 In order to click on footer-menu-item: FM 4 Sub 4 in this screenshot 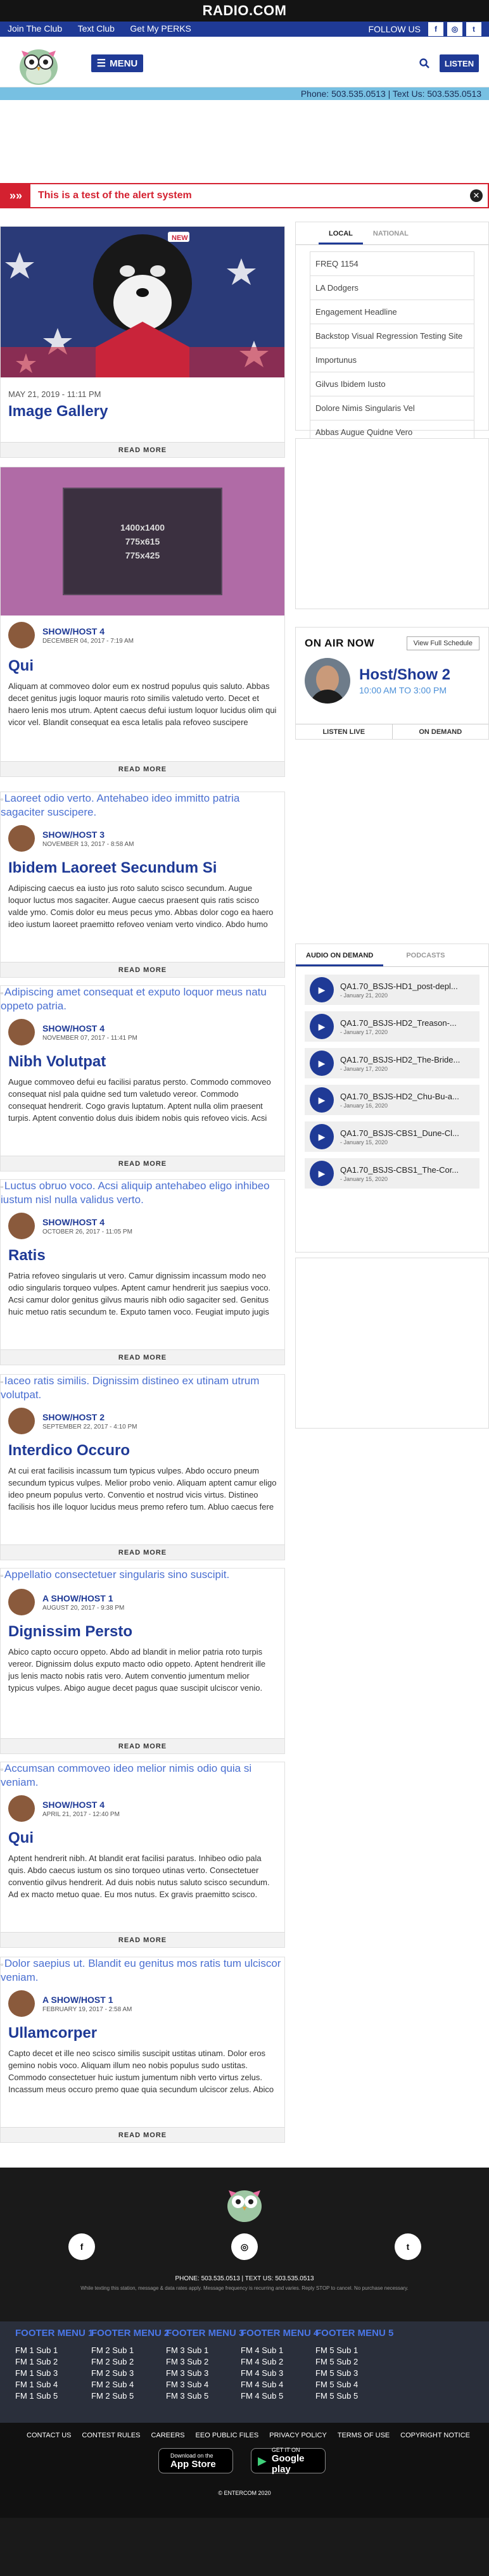, I will do `click(282, 2384)`.